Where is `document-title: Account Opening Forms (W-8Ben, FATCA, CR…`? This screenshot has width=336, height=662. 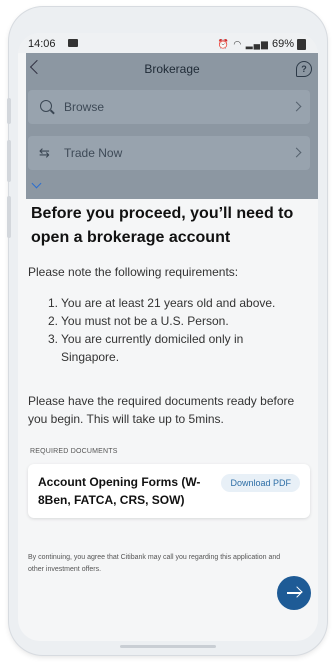
document-title: Account Opening Forms (W-8Ben, FATCA, CR… is located at coordinates (119, 491).